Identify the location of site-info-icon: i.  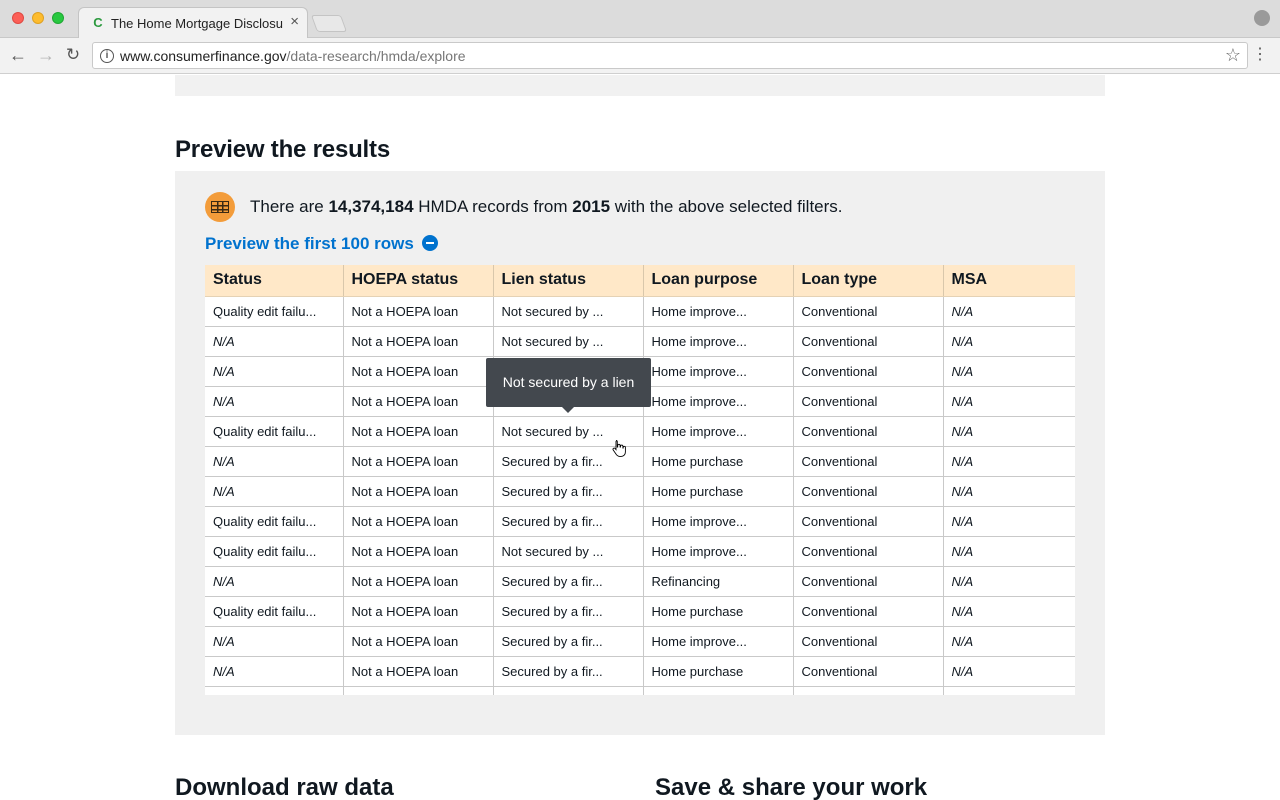
(107, 56).